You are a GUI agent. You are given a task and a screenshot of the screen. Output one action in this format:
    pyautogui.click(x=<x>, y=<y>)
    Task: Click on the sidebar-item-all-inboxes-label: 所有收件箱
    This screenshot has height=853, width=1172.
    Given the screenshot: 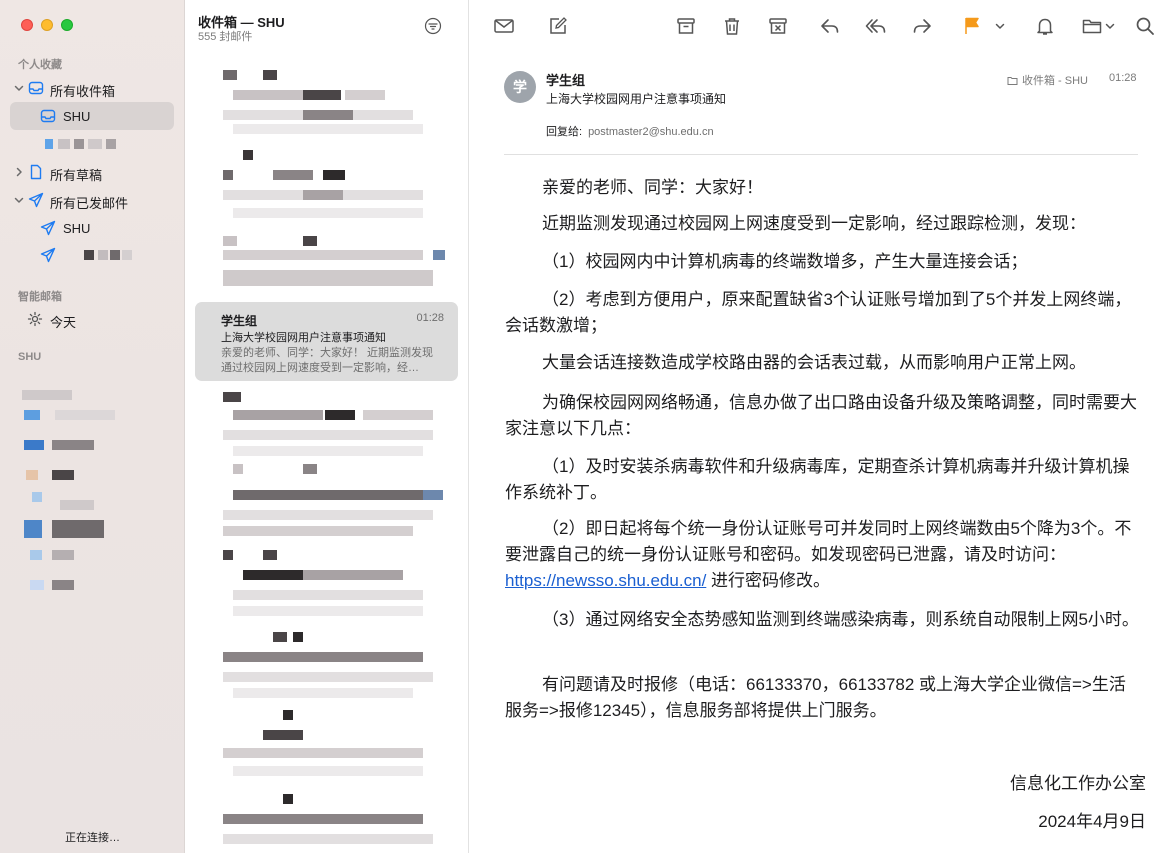 What is the action you would take?
    pyautogui.click(x=83, y=91)
    